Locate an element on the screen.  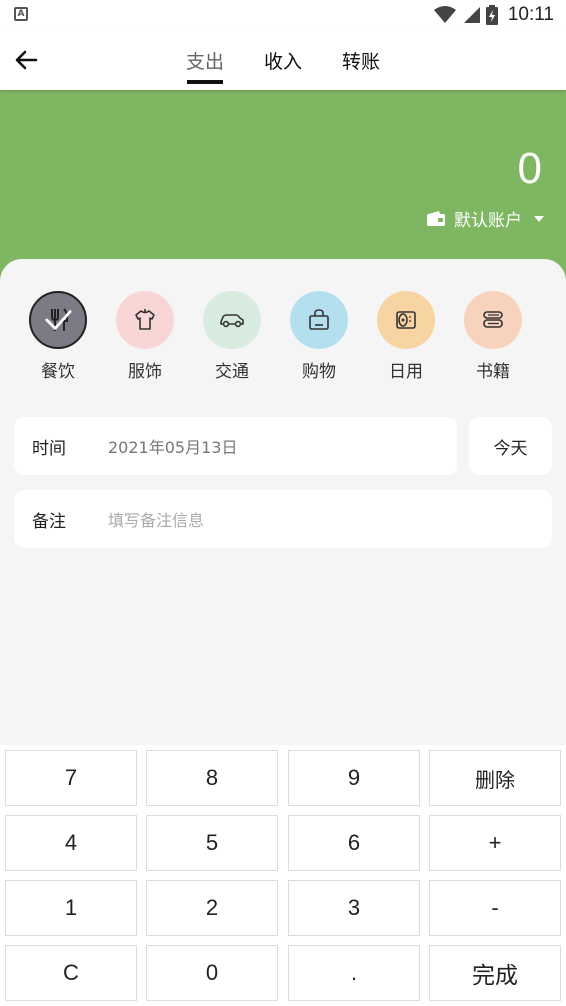
clear-key: C is located at coordinates (71, 973).